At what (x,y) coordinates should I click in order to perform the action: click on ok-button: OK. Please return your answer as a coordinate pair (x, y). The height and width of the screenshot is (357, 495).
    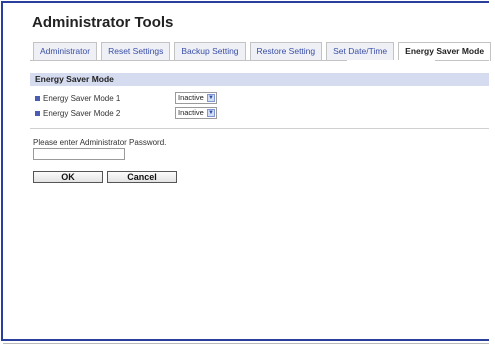
    Looking at the image, I should click on (68, 177).